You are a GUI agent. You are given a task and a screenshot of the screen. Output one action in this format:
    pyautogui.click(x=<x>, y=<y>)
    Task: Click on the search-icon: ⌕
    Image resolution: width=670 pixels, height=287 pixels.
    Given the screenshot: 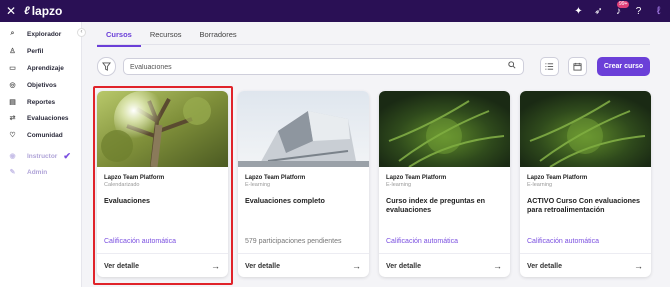 What is the action you would take?
    pyautogui.click(x=12, y=33)
    